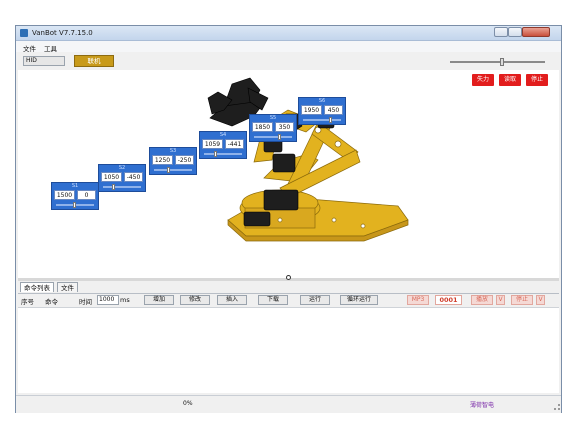 Image resolution: width=572 pixels, height=421 pixels. Describe the element at coordinates (223, 135) in the screenshot. I see `servo-label: S4` at that location.